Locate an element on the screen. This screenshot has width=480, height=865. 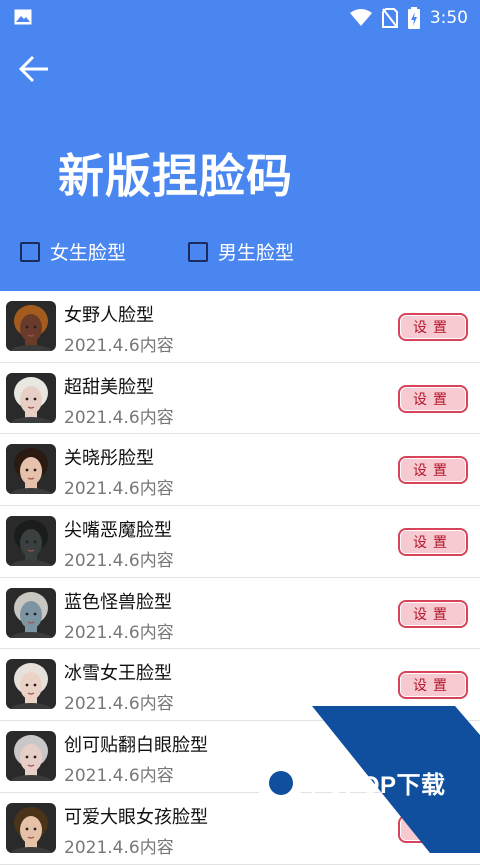
page-title: 新版捏脸码 is located at coordinates (175, 176).